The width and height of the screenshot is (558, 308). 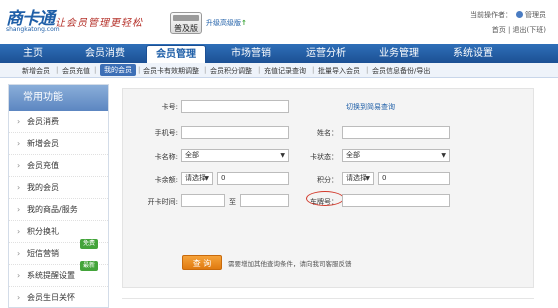 What do you see at coordinates (43, 187) in the screenshot?
I see `sidebar-item-label: 我的会员` at bounding box center [43, 187].